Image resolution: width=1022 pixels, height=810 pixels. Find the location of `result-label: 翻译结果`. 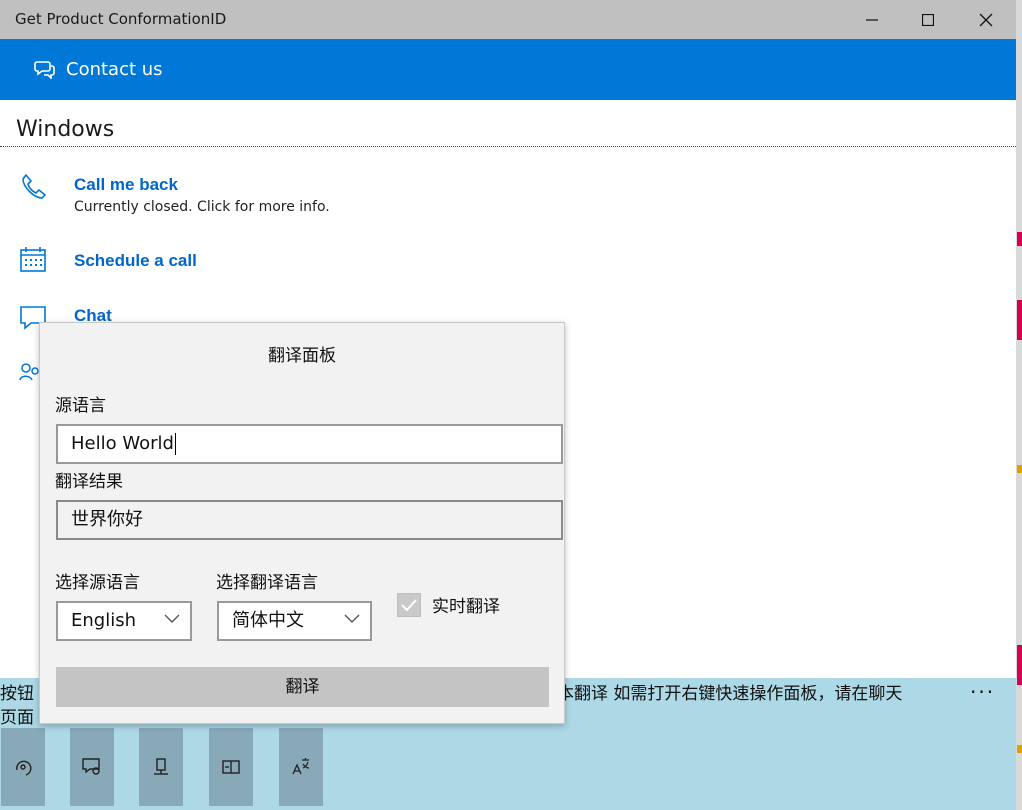

result-label: 翻译结果 is located at coordinates (89, 482).